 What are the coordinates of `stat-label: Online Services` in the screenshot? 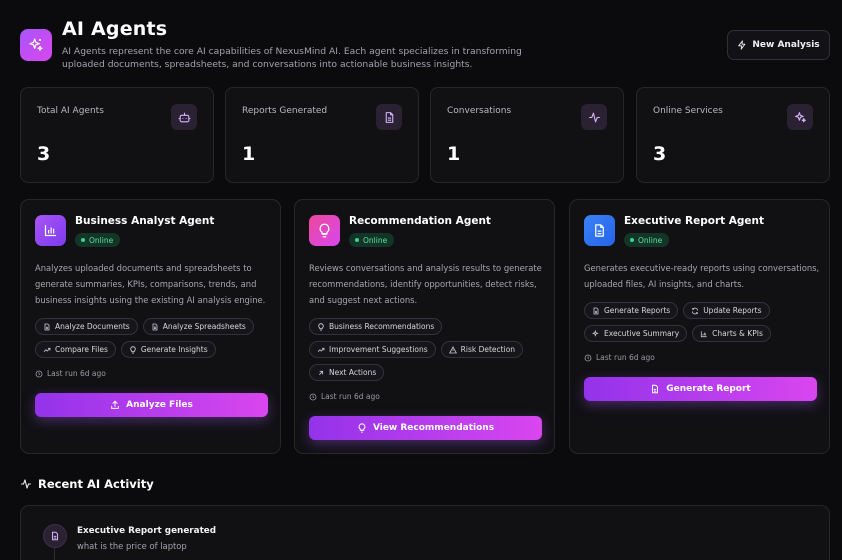 It's located at (688, 111).